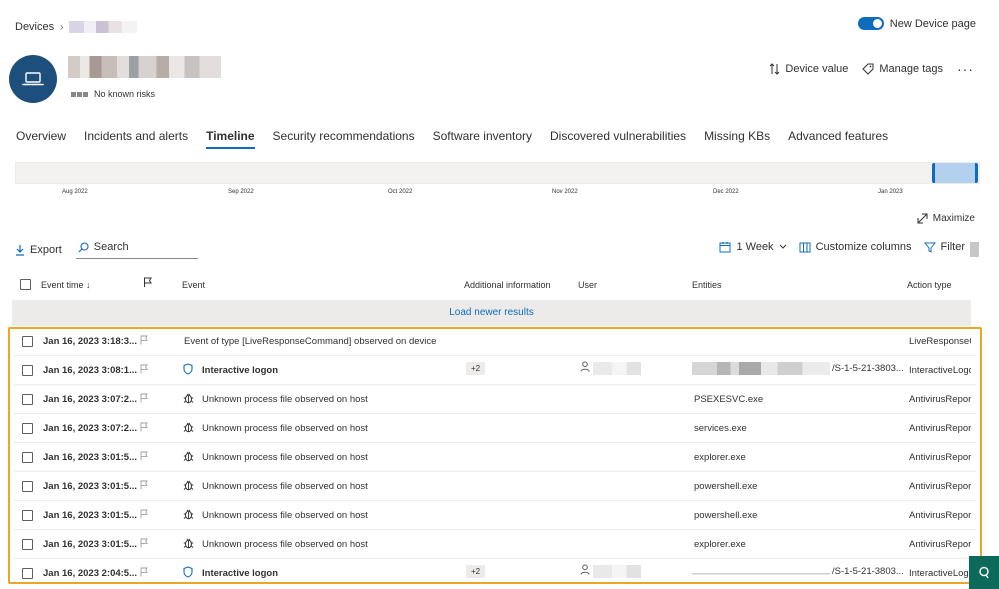 This screenshot has height=589, width=999. Describe the element at coordinates (79, 94) in the screenshot. I see `risk-bars-icon` at that location.